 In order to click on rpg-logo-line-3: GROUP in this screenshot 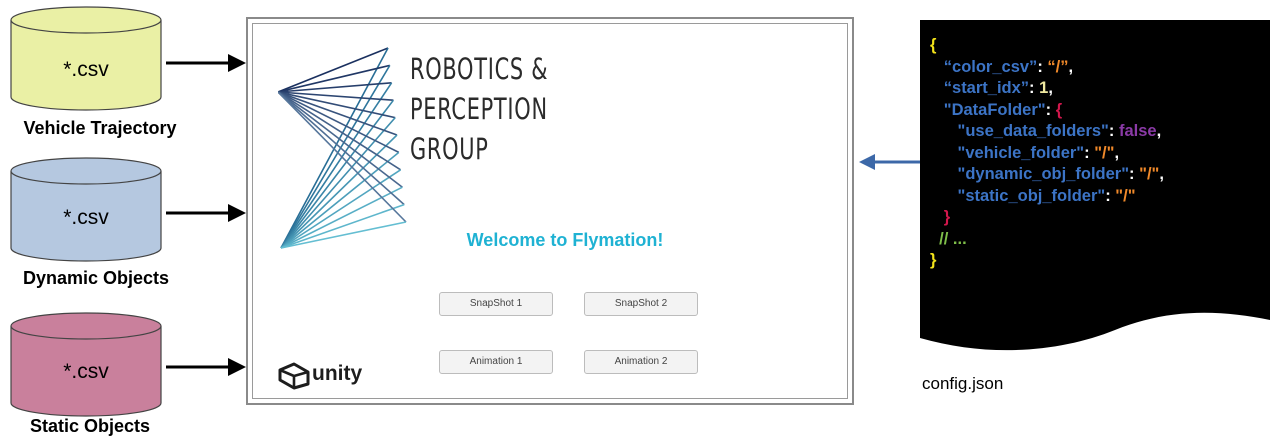, I will do `click(449, 149)`.